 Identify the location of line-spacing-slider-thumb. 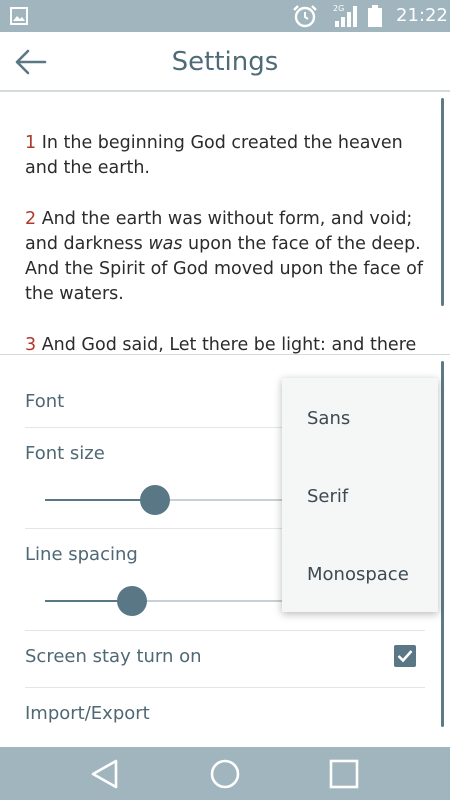
(132, 601).